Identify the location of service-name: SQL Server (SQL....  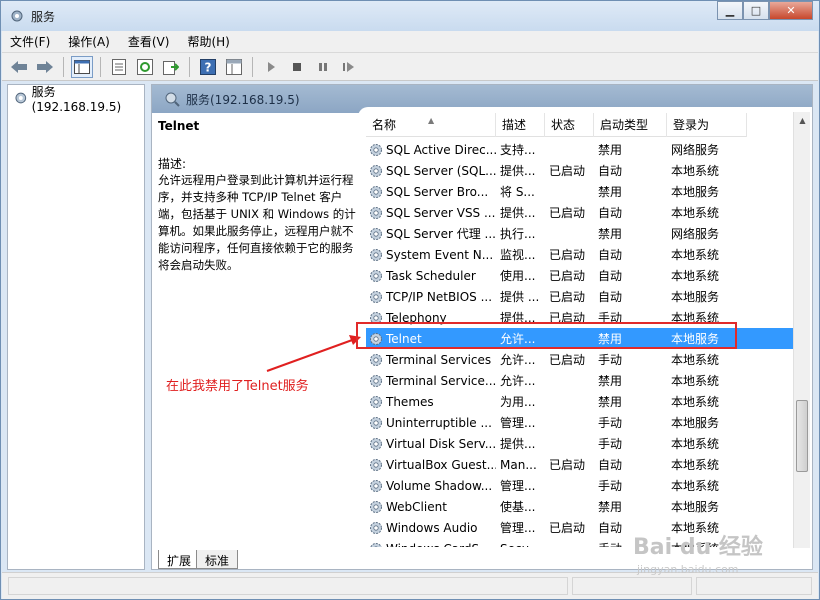
(441, 170).